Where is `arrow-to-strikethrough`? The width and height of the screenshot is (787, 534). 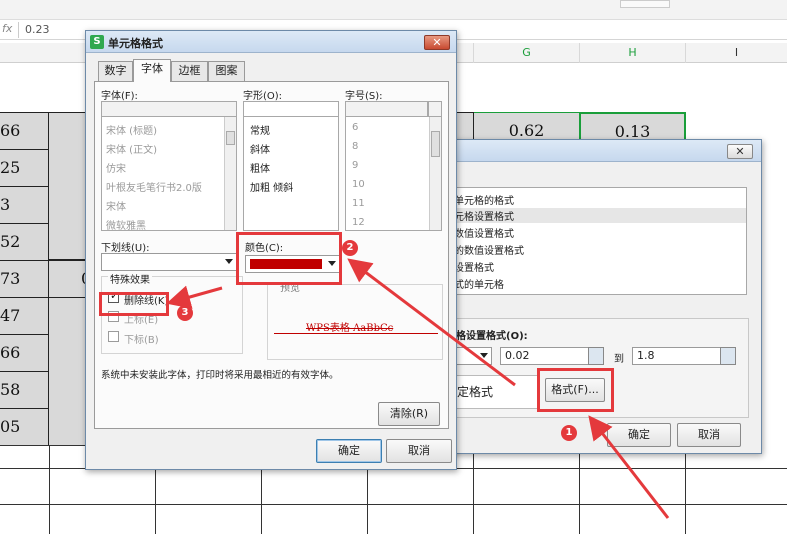 arrow-to-strikethrough is located at coordinates (194, 297).